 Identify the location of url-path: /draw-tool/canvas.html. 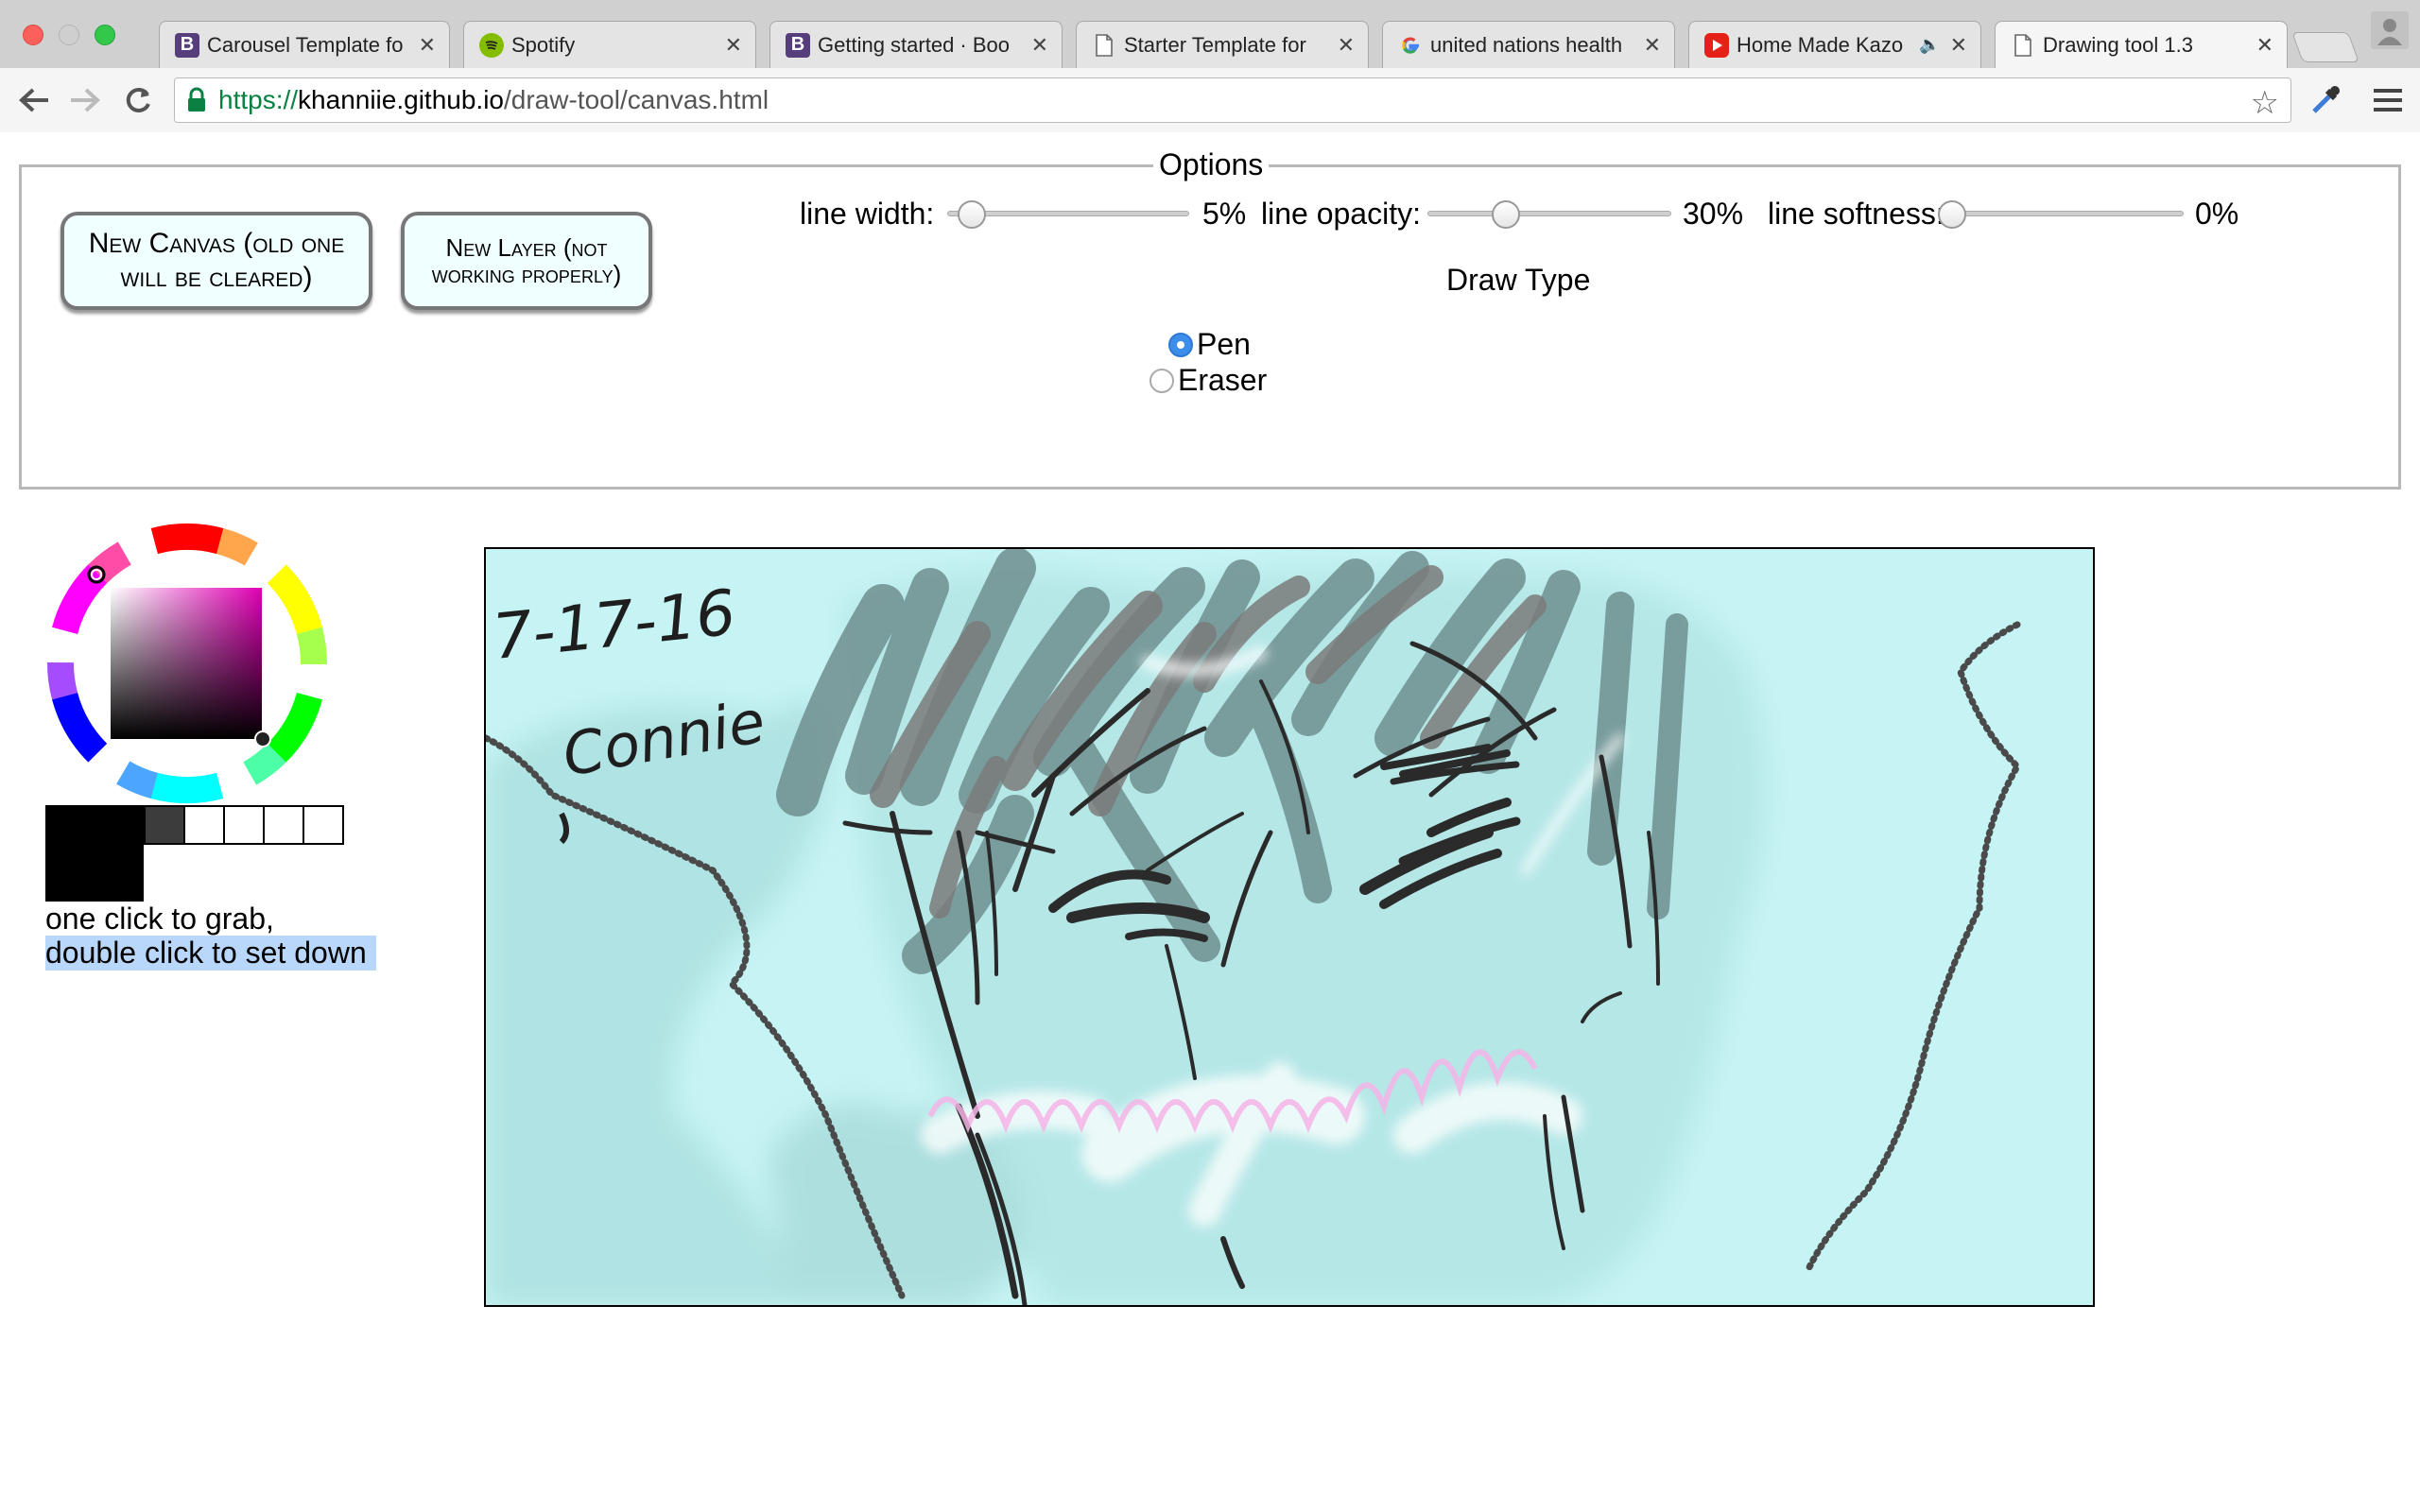
(636, 99).